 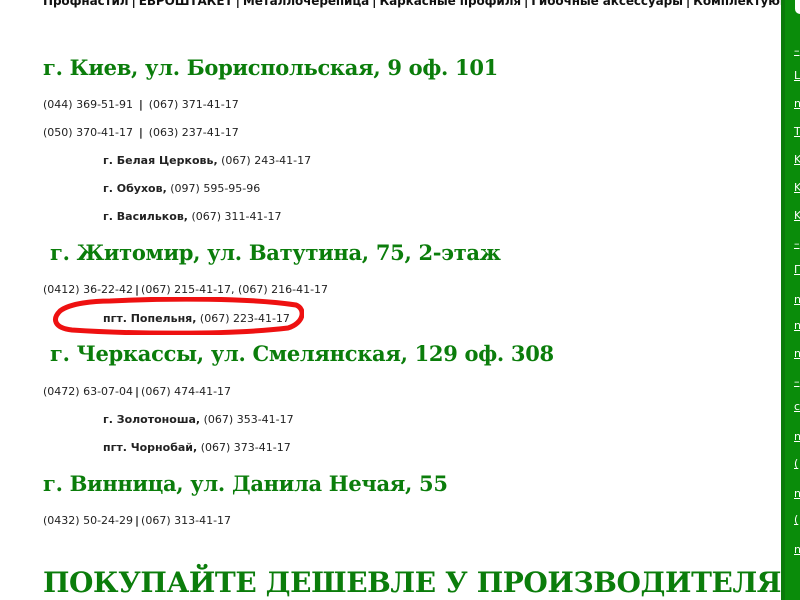 I want to click on nav-item-profnastil: Профнастил, so click(x=86, y=4).